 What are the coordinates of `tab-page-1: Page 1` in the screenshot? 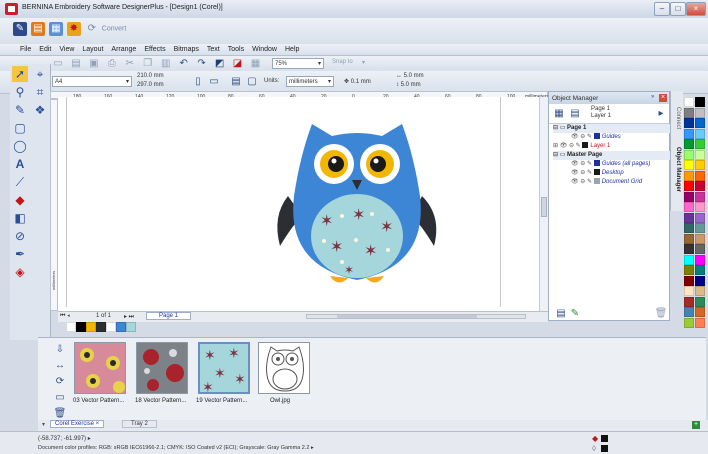 It's located at (169, 316).